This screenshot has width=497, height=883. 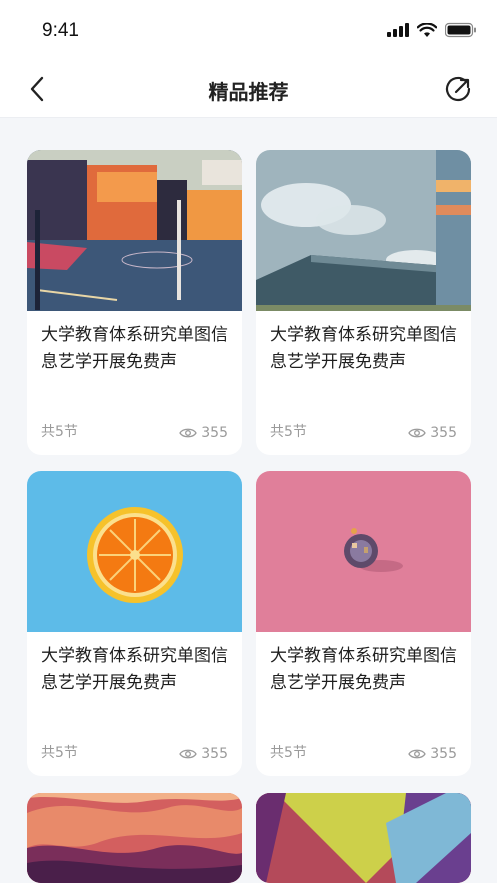 I want to click on industrial-building-image, so click(x=363, y=230).